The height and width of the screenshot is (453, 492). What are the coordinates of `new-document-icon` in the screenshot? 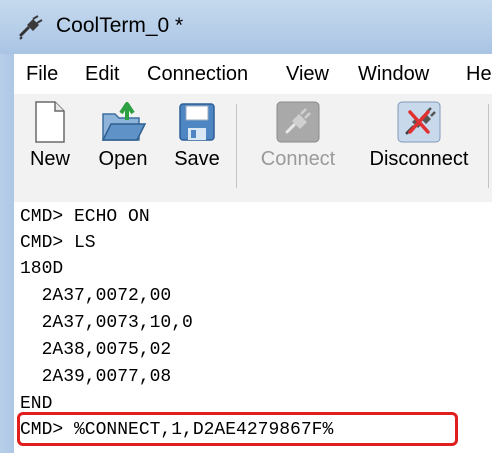 It's located at (50, 122).